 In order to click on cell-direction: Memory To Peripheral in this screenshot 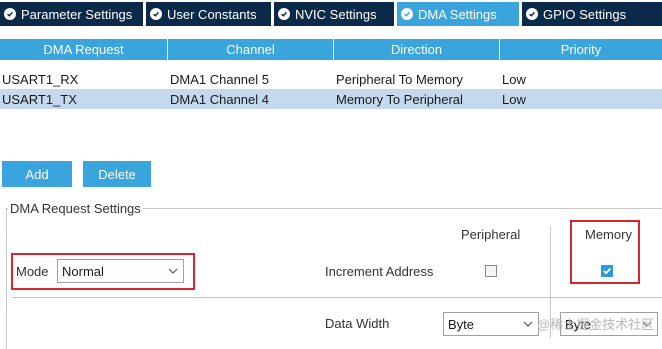, I will do `click(399, 99)`.